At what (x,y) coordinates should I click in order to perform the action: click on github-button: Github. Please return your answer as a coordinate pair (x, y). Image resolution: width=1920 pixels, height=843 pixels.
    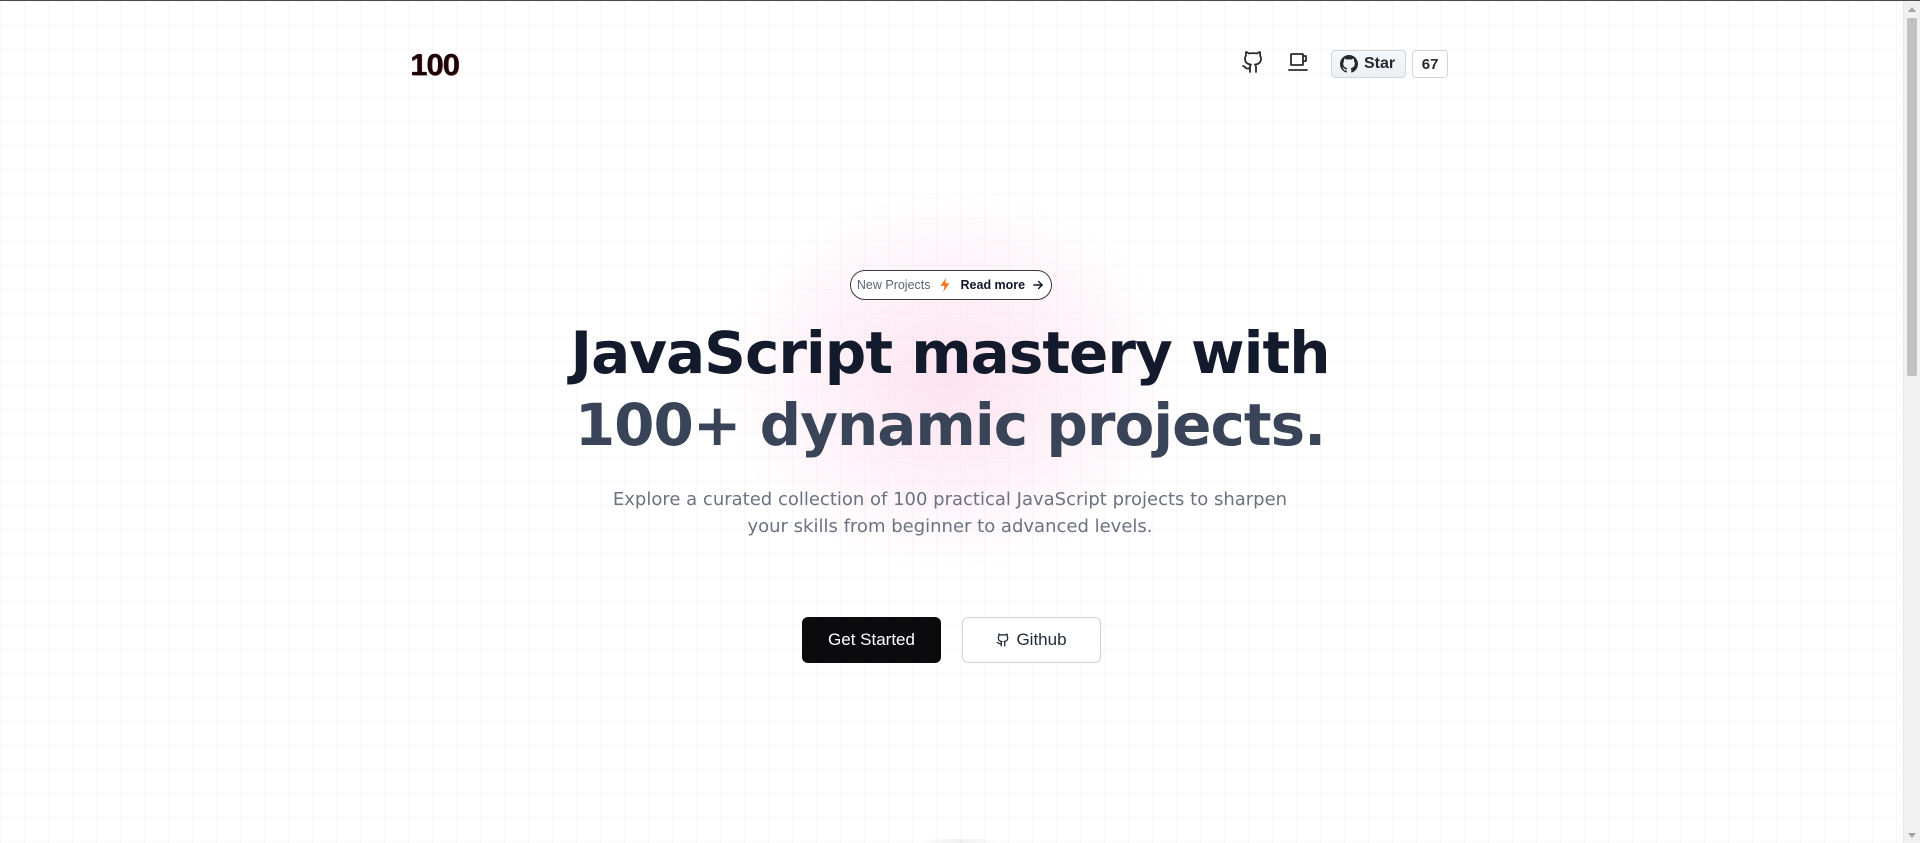
    Looking at the image, I should click on (1031, 640).